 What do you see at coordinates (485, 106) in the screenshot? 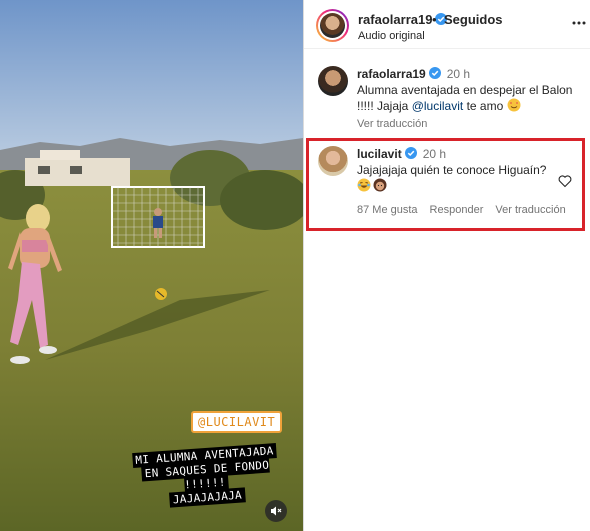
I see `comment-text-end: te amo` at bounding box center [485, 106].